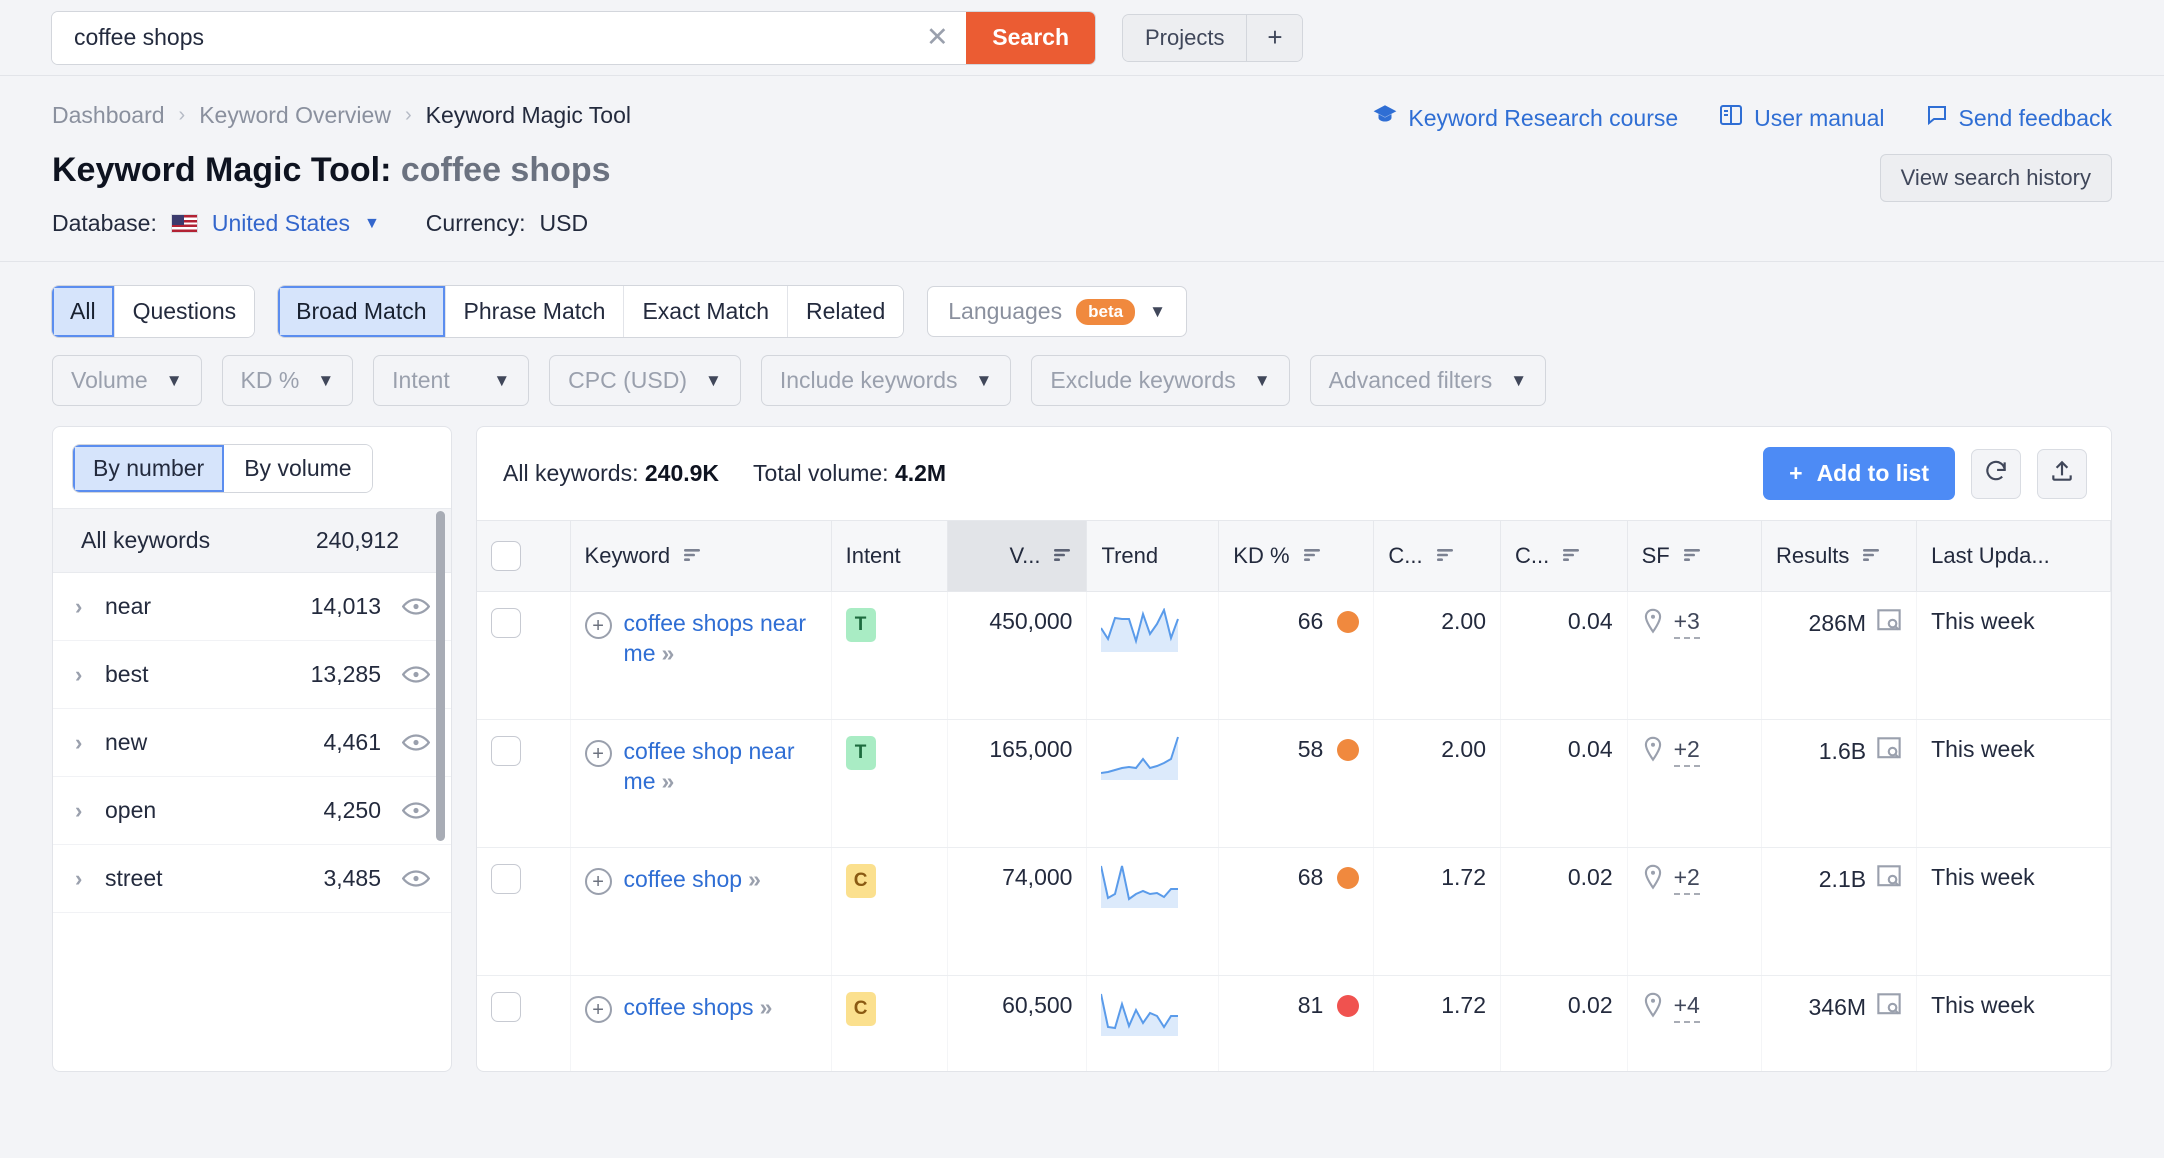  What do you see at coordinates (1428, 380) in the screenshot?
I see `advanced-filters: Advanced filters ▼` at bounding box center [1428, 380].